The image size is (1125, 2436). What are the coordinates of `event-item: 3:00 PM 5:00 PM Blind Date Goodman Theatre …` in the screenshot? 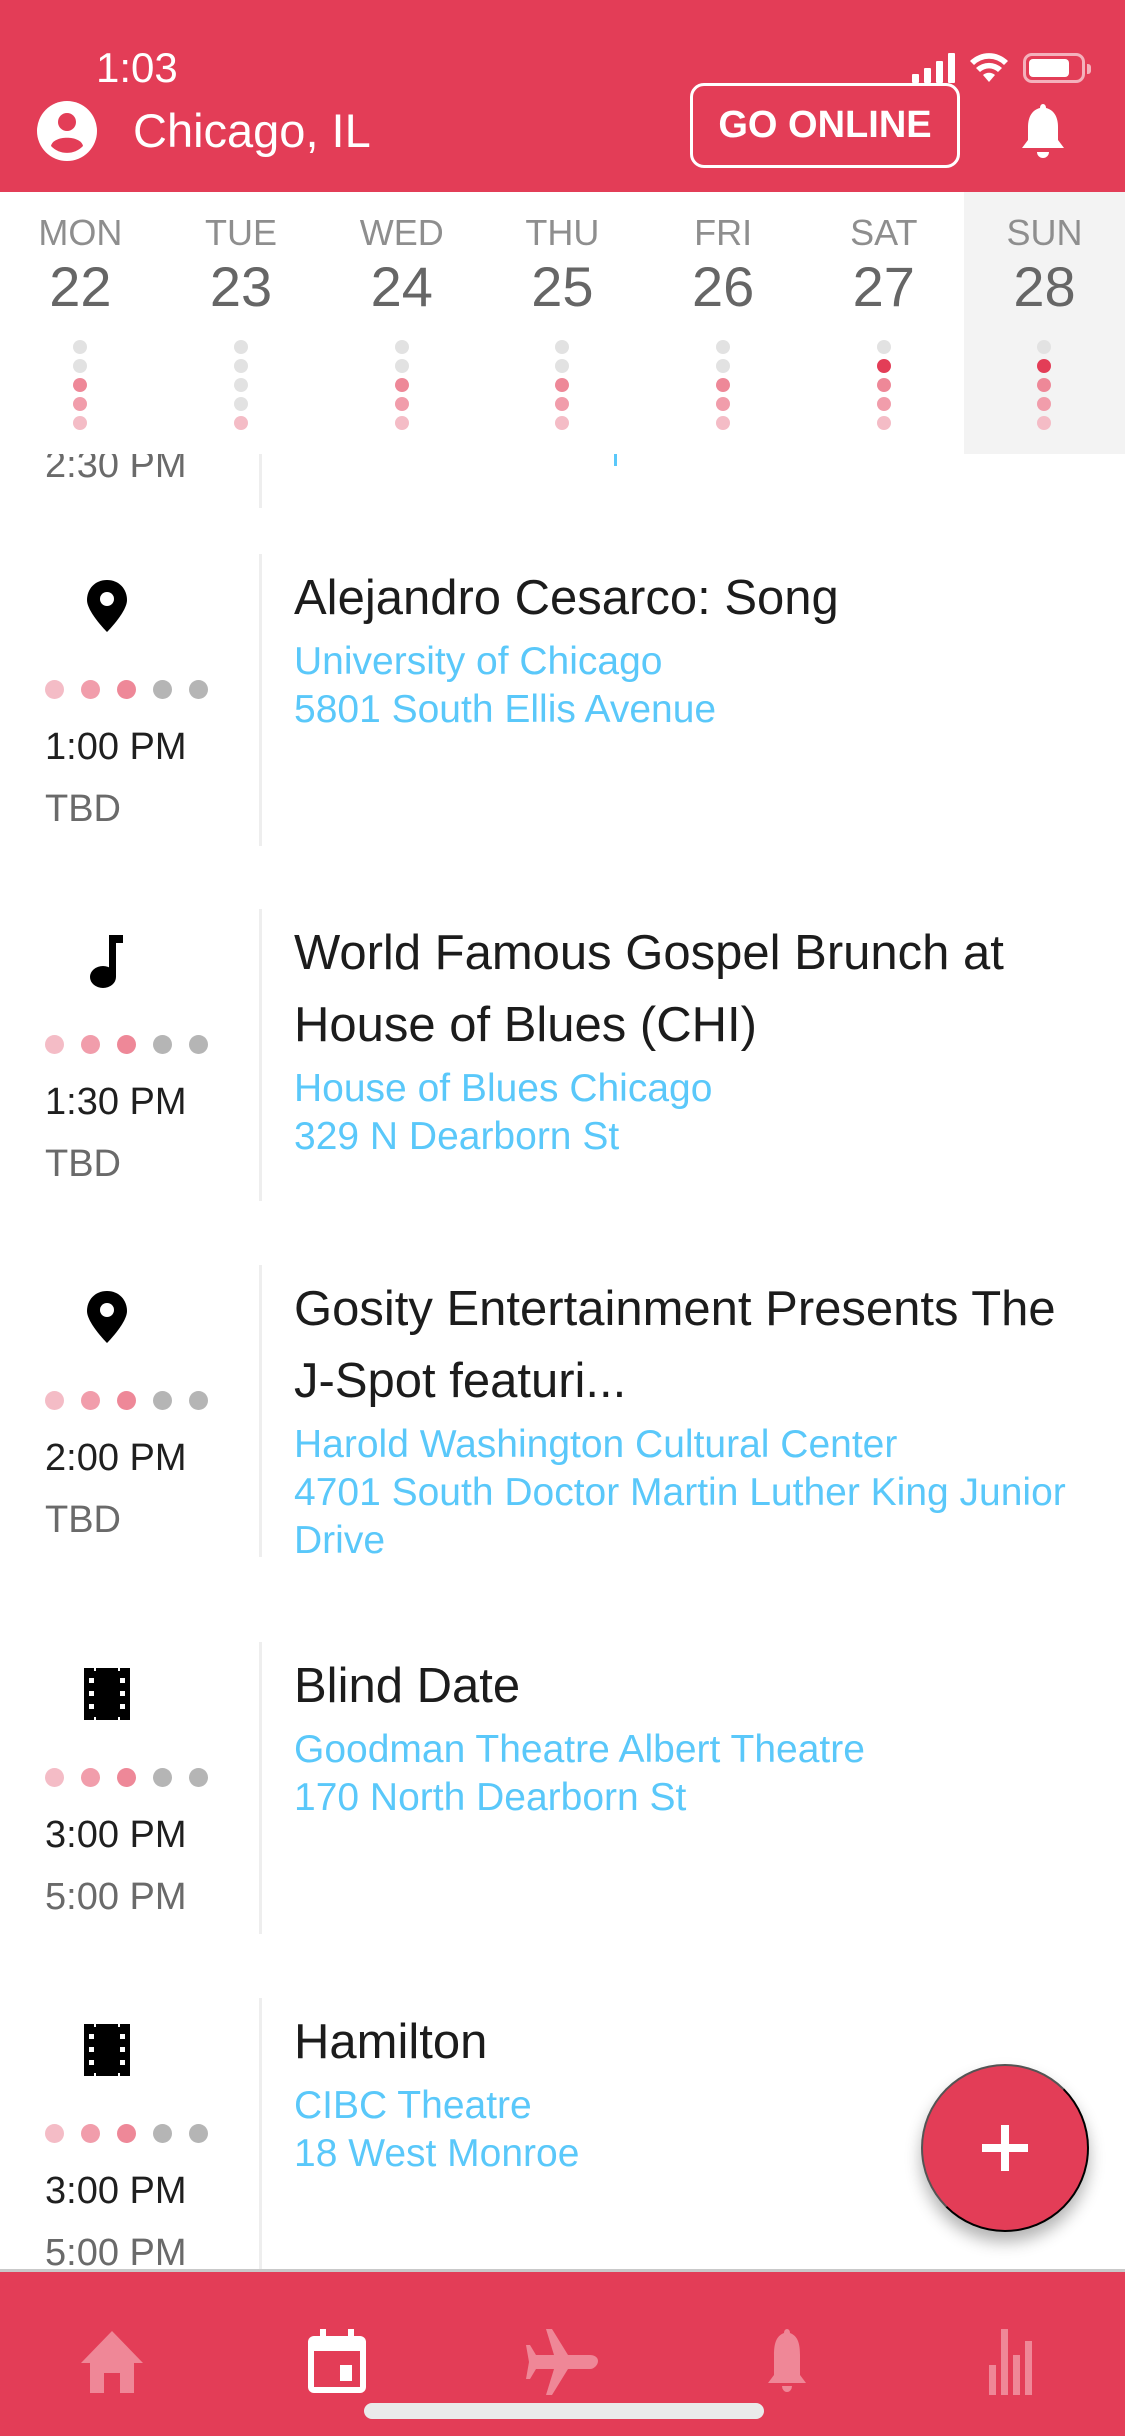 It's located at (562, 1792).